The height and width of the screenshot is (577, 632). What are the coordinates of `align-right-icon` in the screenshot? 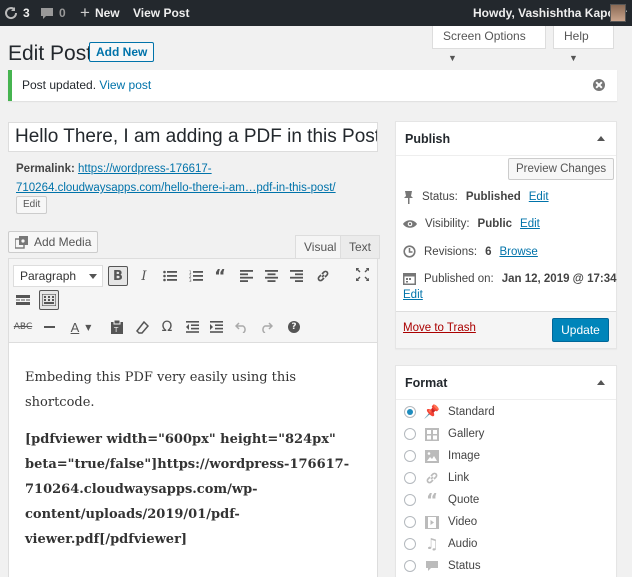 It's located at (296, 276).